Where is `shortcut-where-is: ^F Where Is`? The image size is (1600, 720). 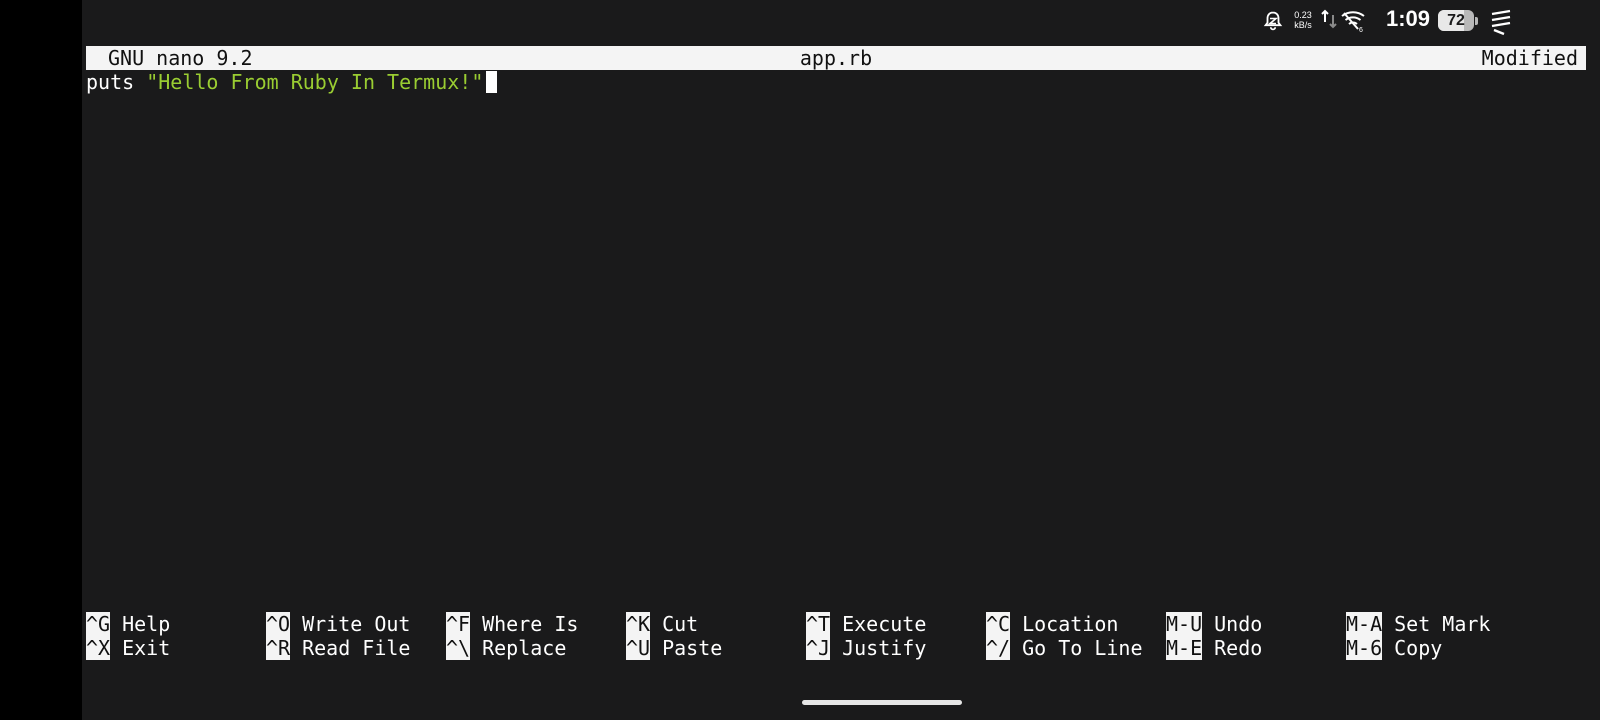
shortcut-where-is: ^F Where Is is located at coordinates (512, 624).